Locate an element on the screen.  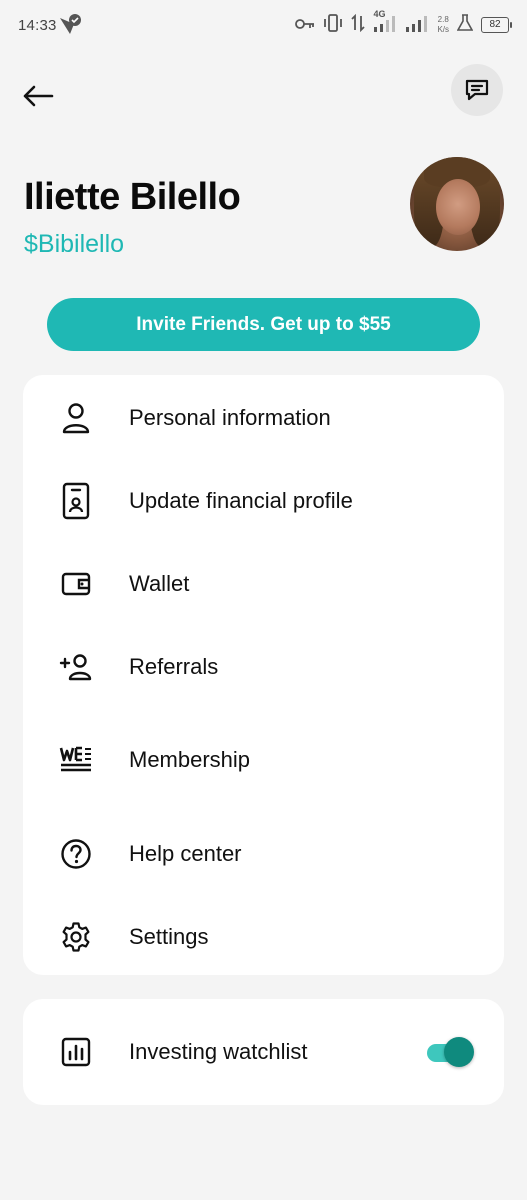
battery-indicator: 82 is located at coordinates (496, 25).